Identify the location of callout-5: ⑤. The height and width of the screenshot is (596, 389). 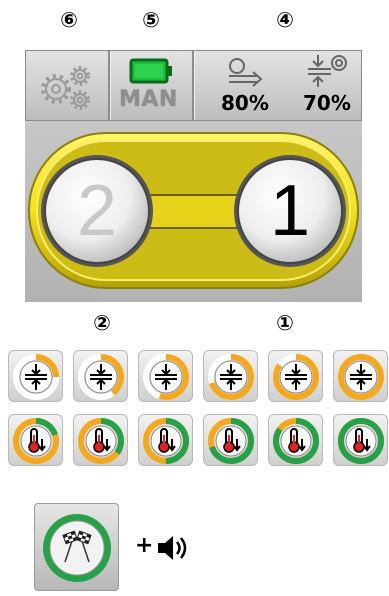
(151, 20).